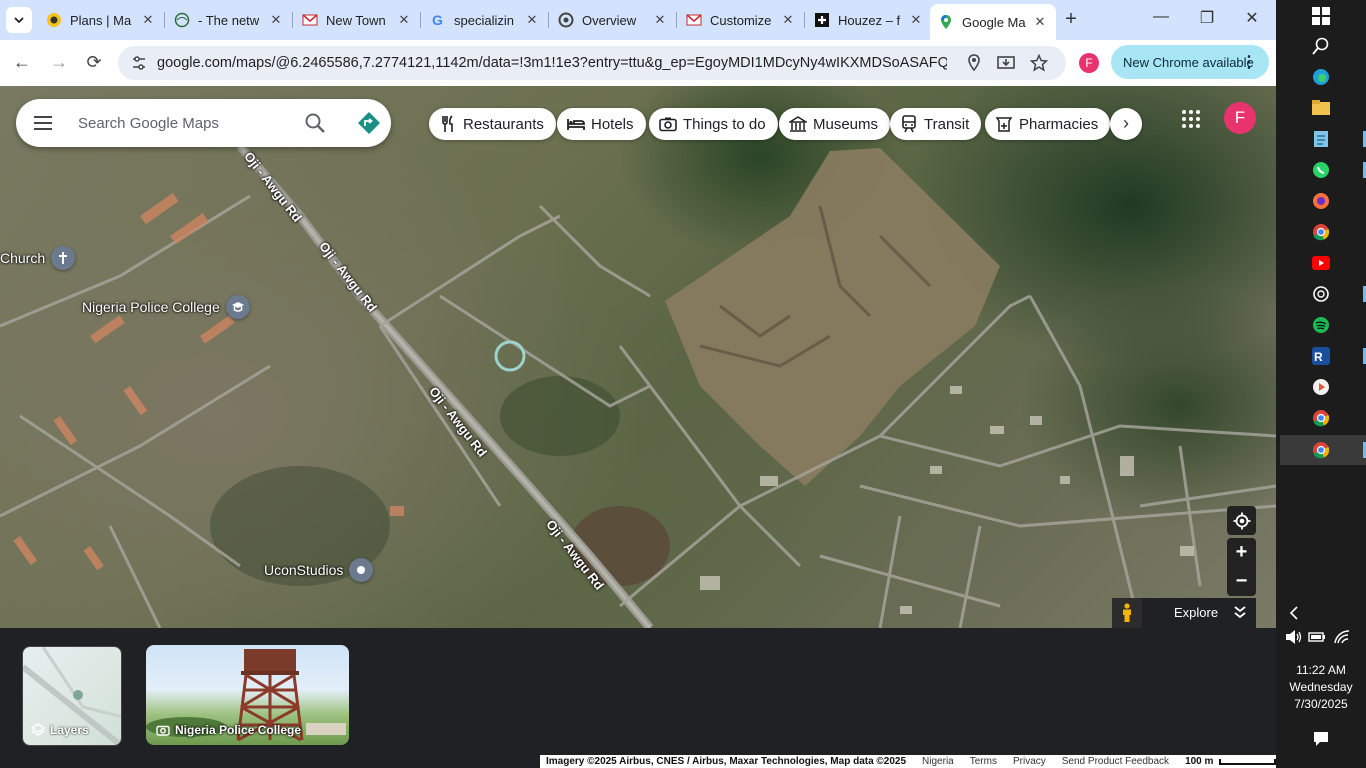  I want to click on region-link: Nigeria, so click(938, 761).